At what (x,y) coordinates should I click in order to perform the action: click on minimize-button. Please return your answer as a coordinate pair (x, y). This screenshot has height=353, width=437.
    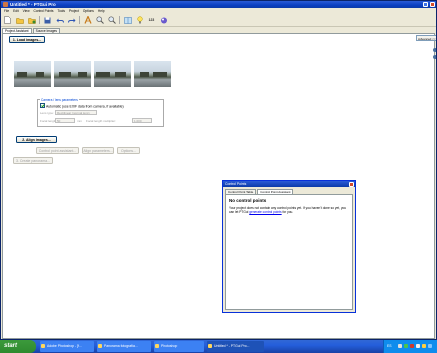
    Looking at the image, I should click on (425, 4).